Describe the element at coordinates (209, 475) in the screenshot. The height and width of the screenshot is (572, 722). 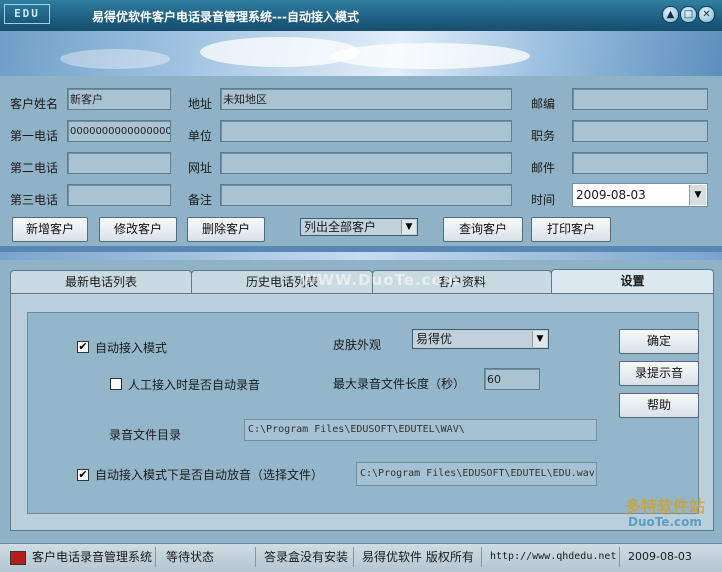
I see `auto-play-label: 自动接入模式下是否自动放音（选择文件）` at that location.